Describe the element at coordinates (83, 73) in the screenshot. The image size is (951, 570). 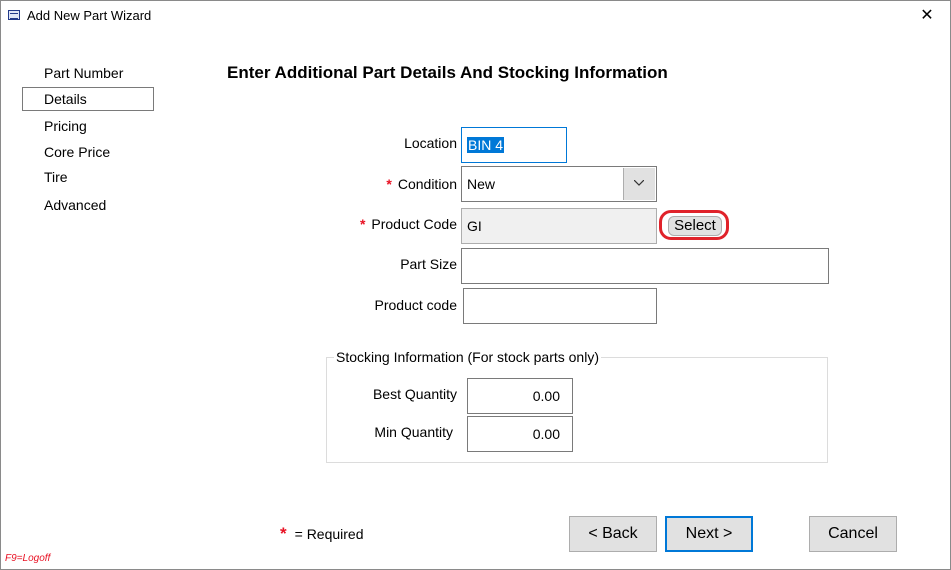
I see `nav-item-part-number: Part Number` at that location.